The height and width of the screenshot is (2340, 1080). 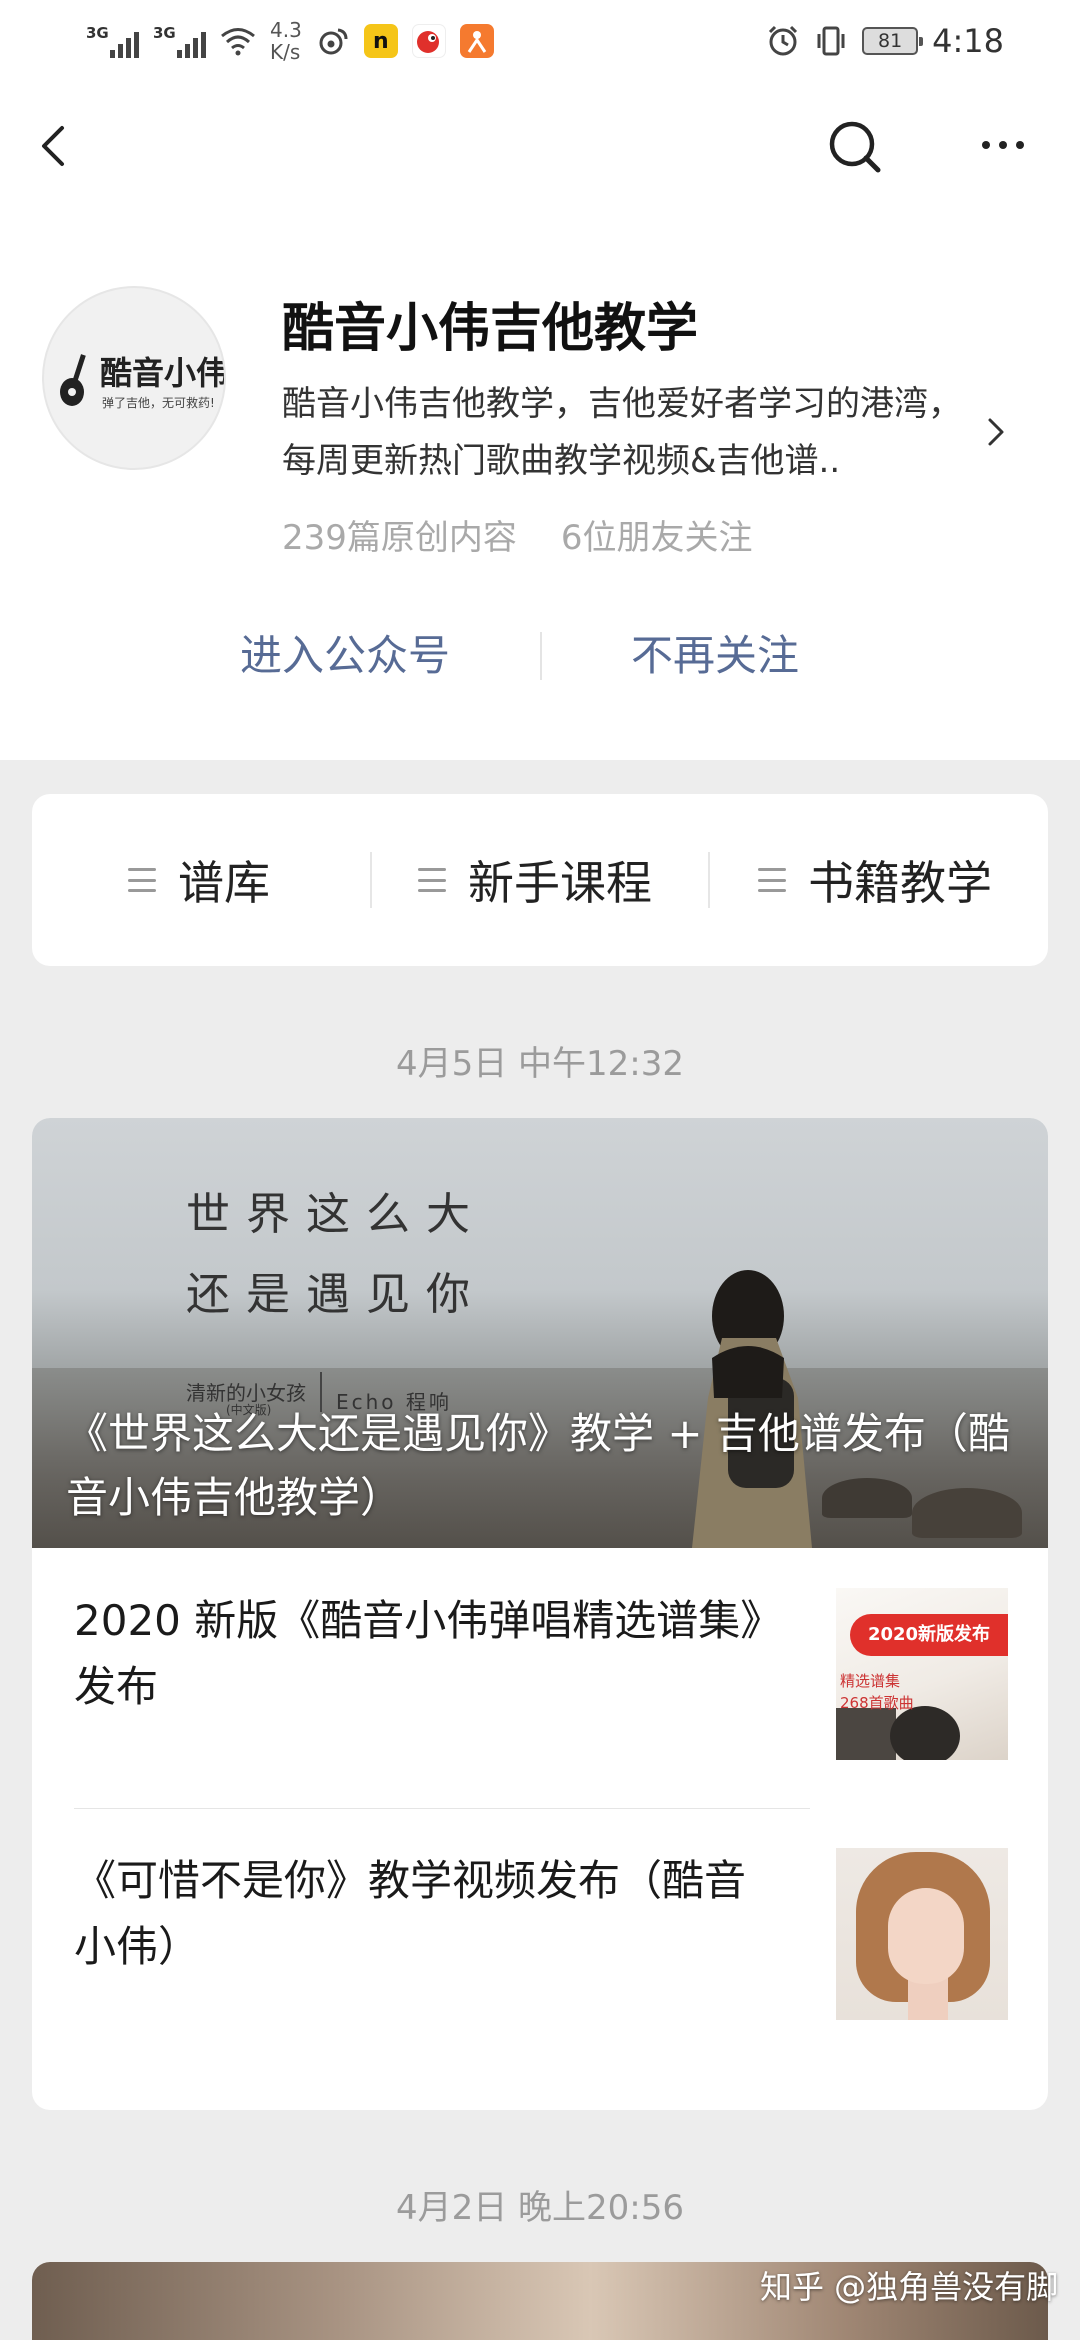 I want to click on battery-level: 81, so click(x=890, y=41).